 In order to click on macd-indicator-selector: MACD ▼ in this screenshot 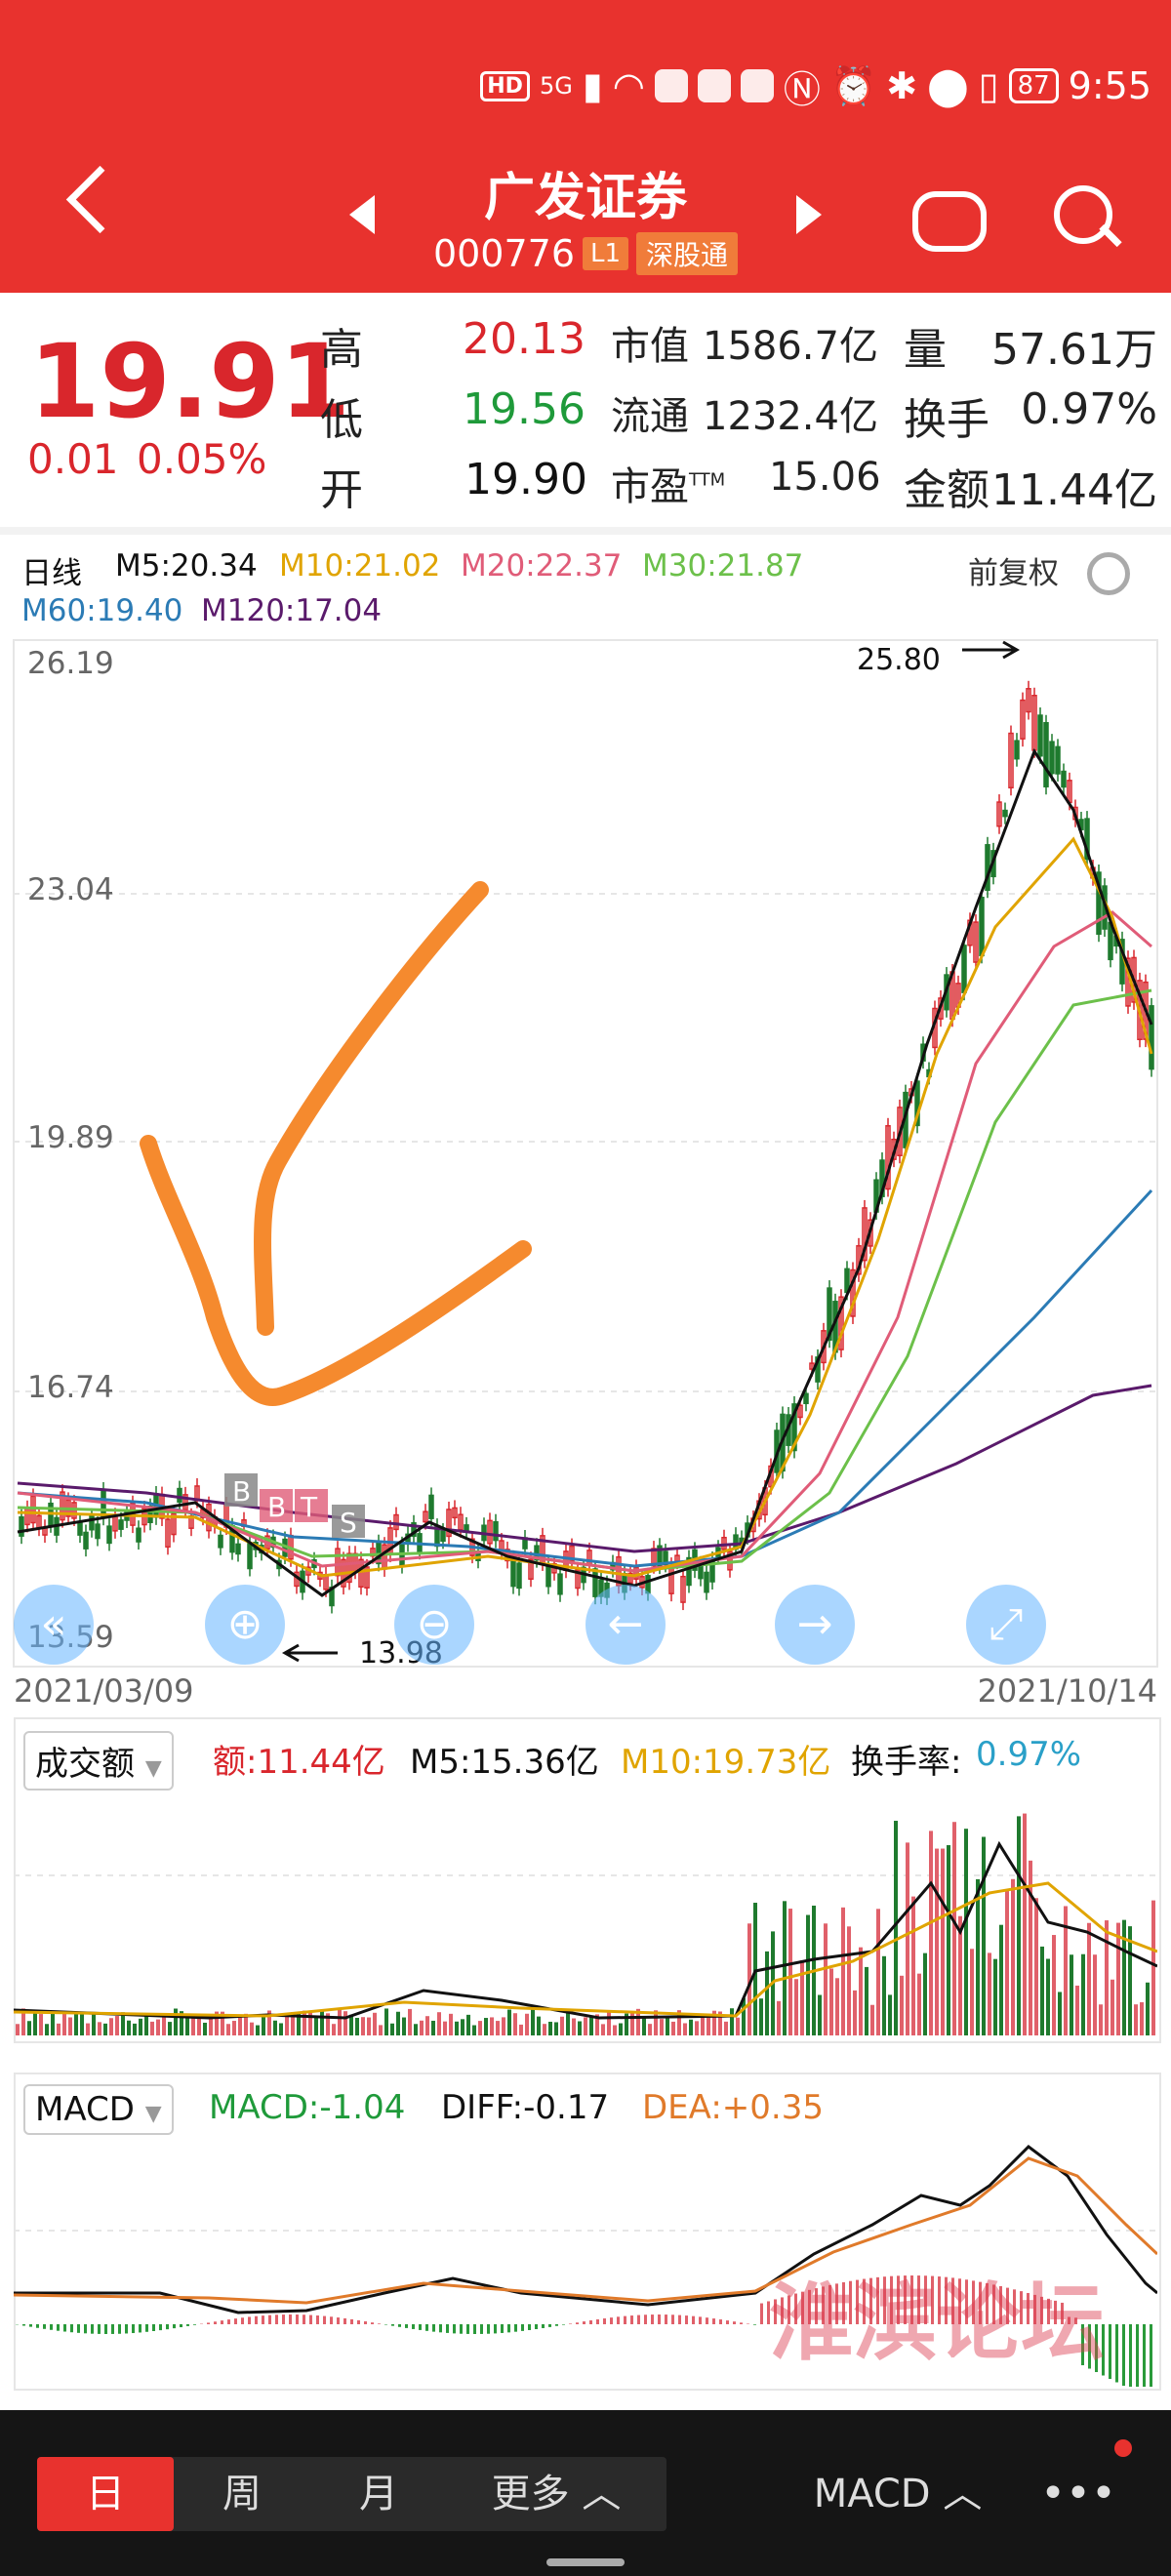, I will do `click(98, 2109)`.